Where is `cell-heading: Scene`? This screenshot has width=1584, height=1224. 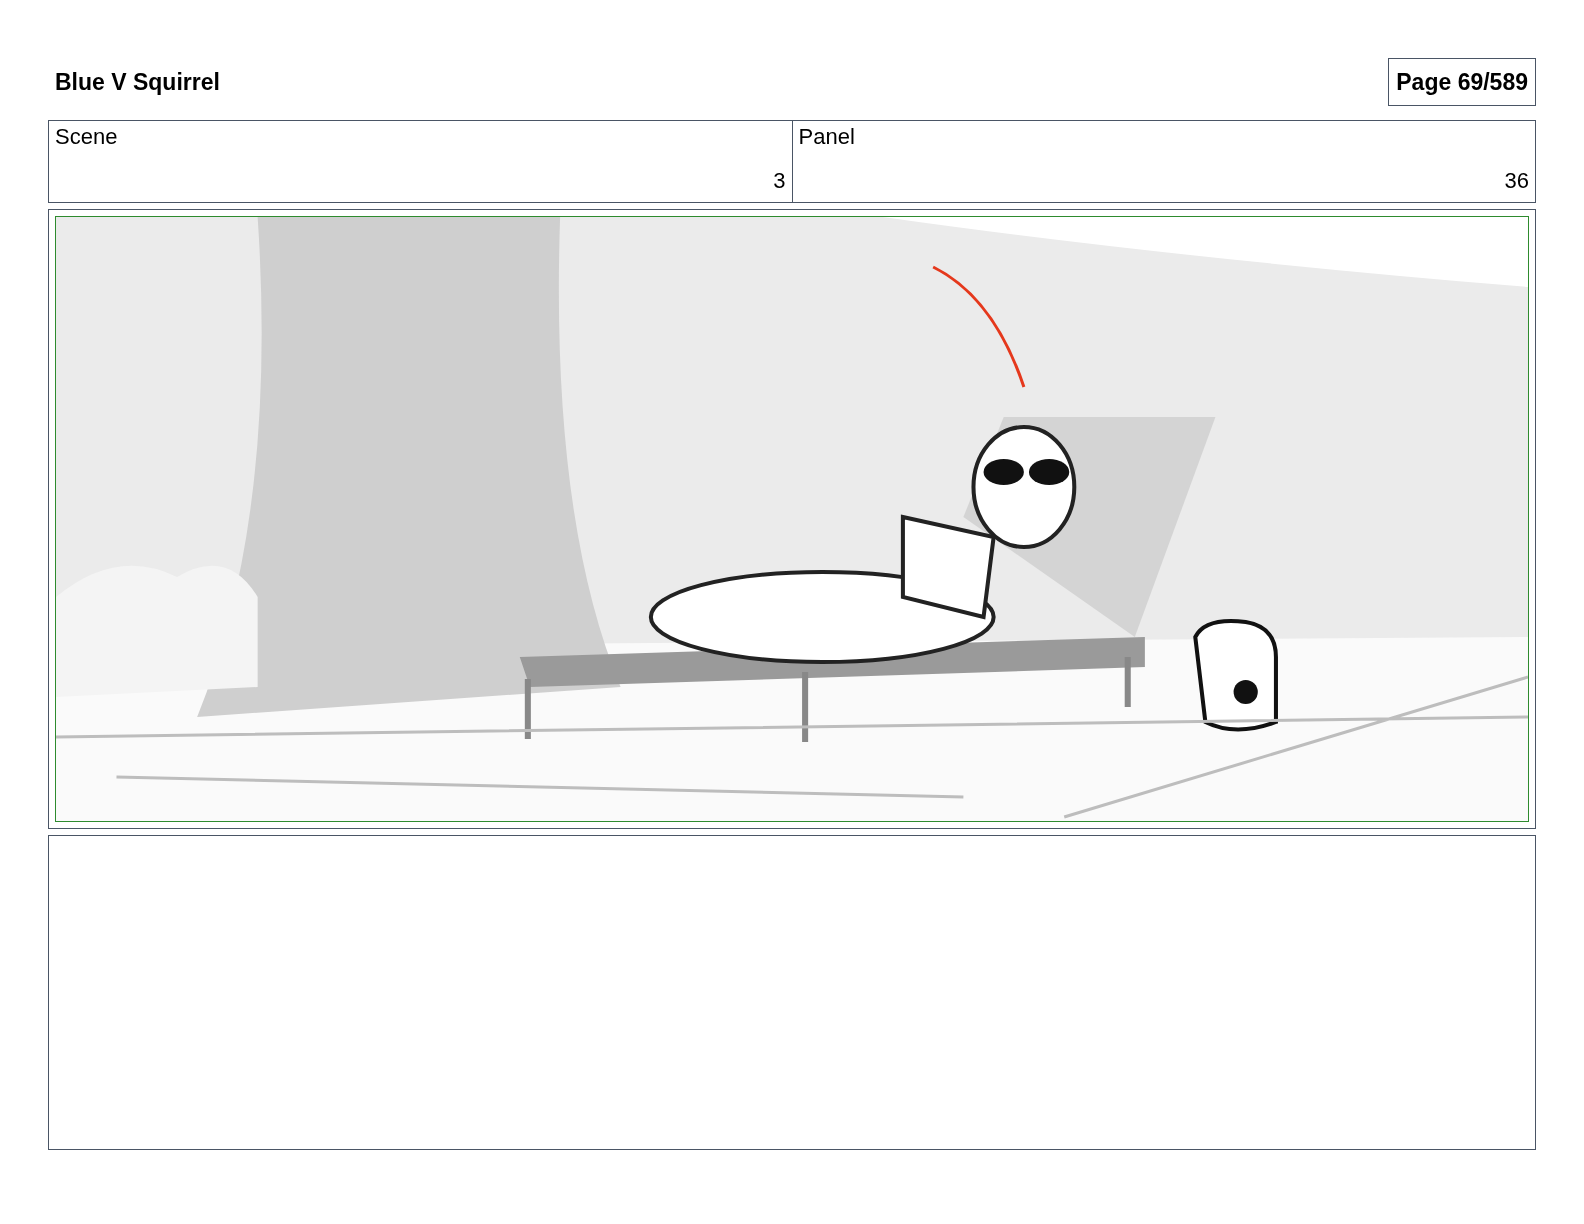
cell-heading: Scene is located at coordinates (87, 137).